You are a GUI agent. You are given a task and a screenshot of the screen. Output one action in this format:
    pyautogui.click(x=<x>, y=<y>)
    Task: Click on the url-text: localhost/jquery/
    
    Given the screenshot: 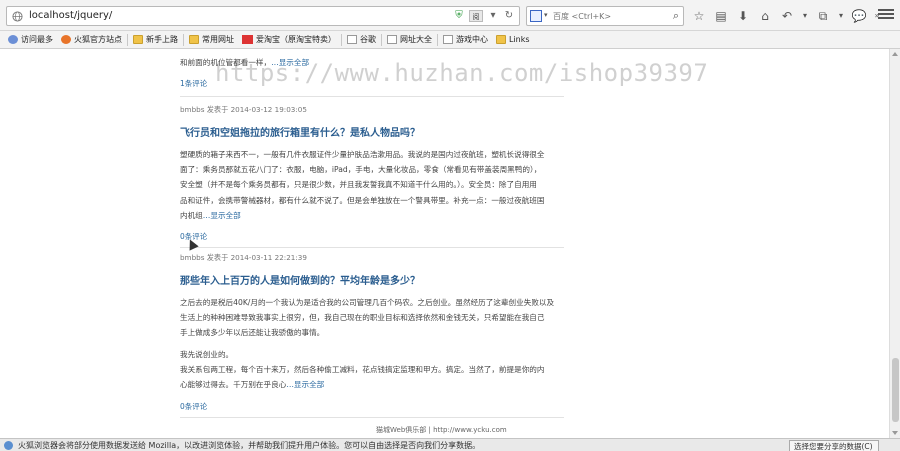 What is the action you would take?
    pyautogui.click(x=70, y=15)
    